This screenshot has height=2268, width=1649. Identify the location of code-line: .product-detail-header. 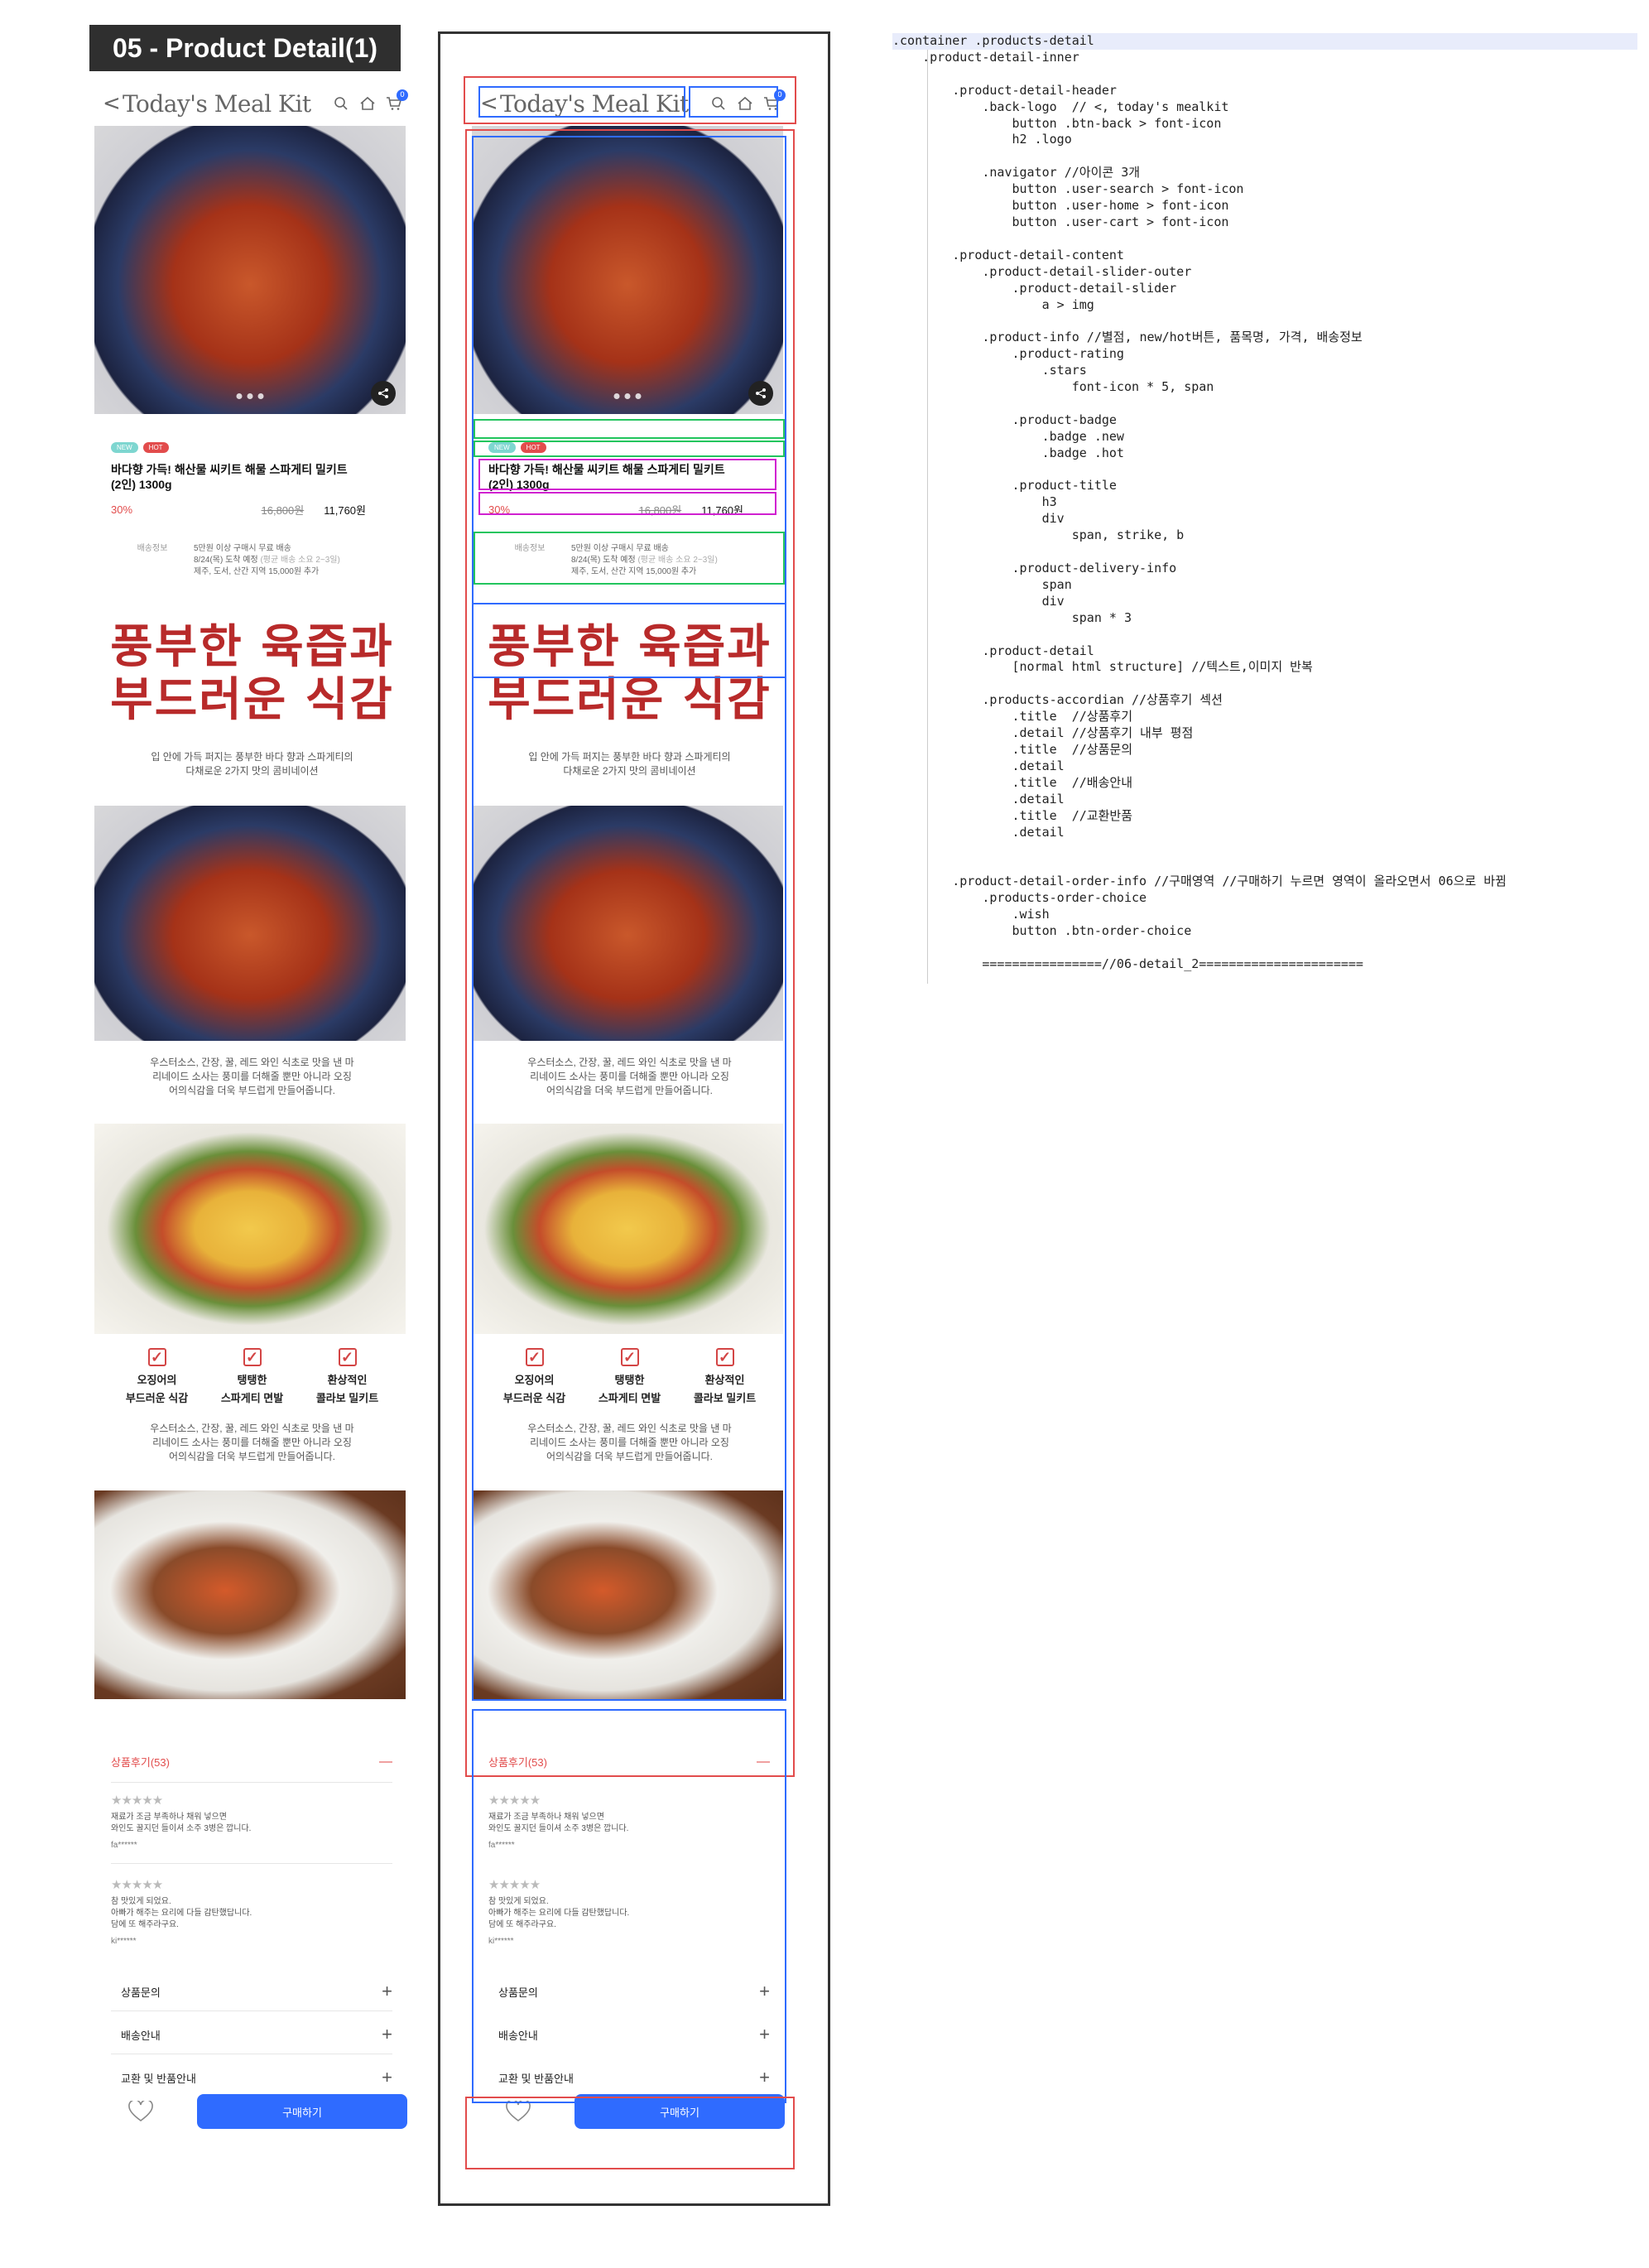
(1004, 90).